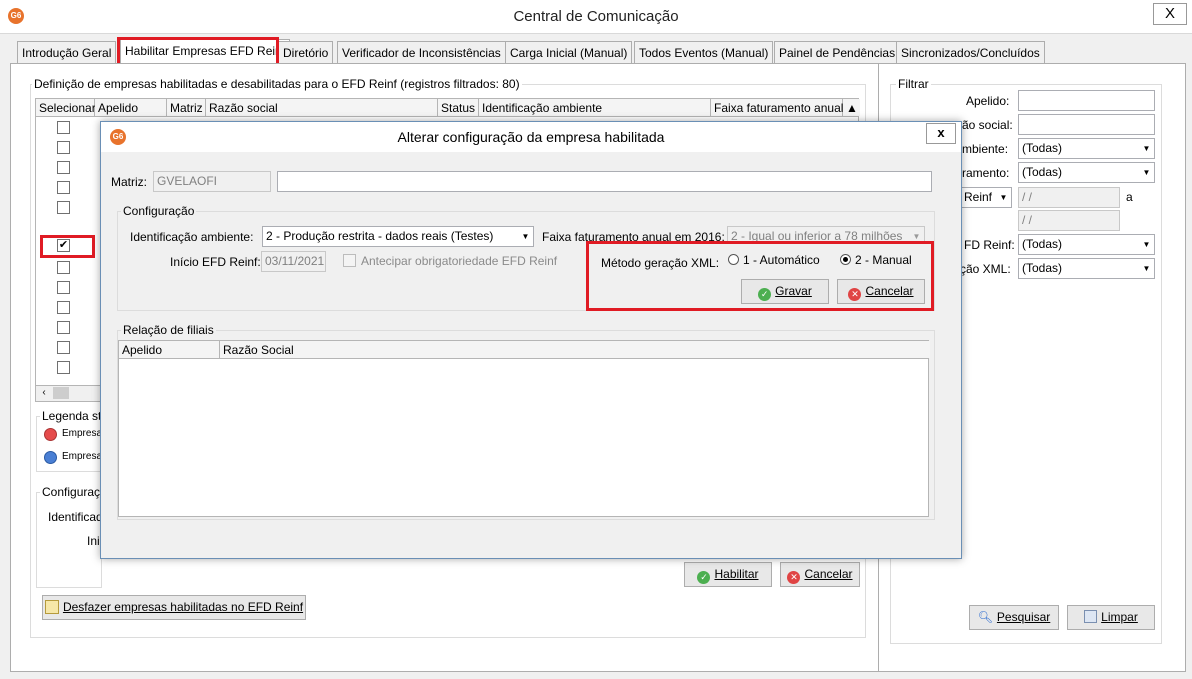 Image resolution: width=1192 pixels, height=679 pixels. What do you see at coordinates (728, 574) in the screenshot?
I see `habilitar-button: ✓ Habilitar` at bounding box center [728, 574].